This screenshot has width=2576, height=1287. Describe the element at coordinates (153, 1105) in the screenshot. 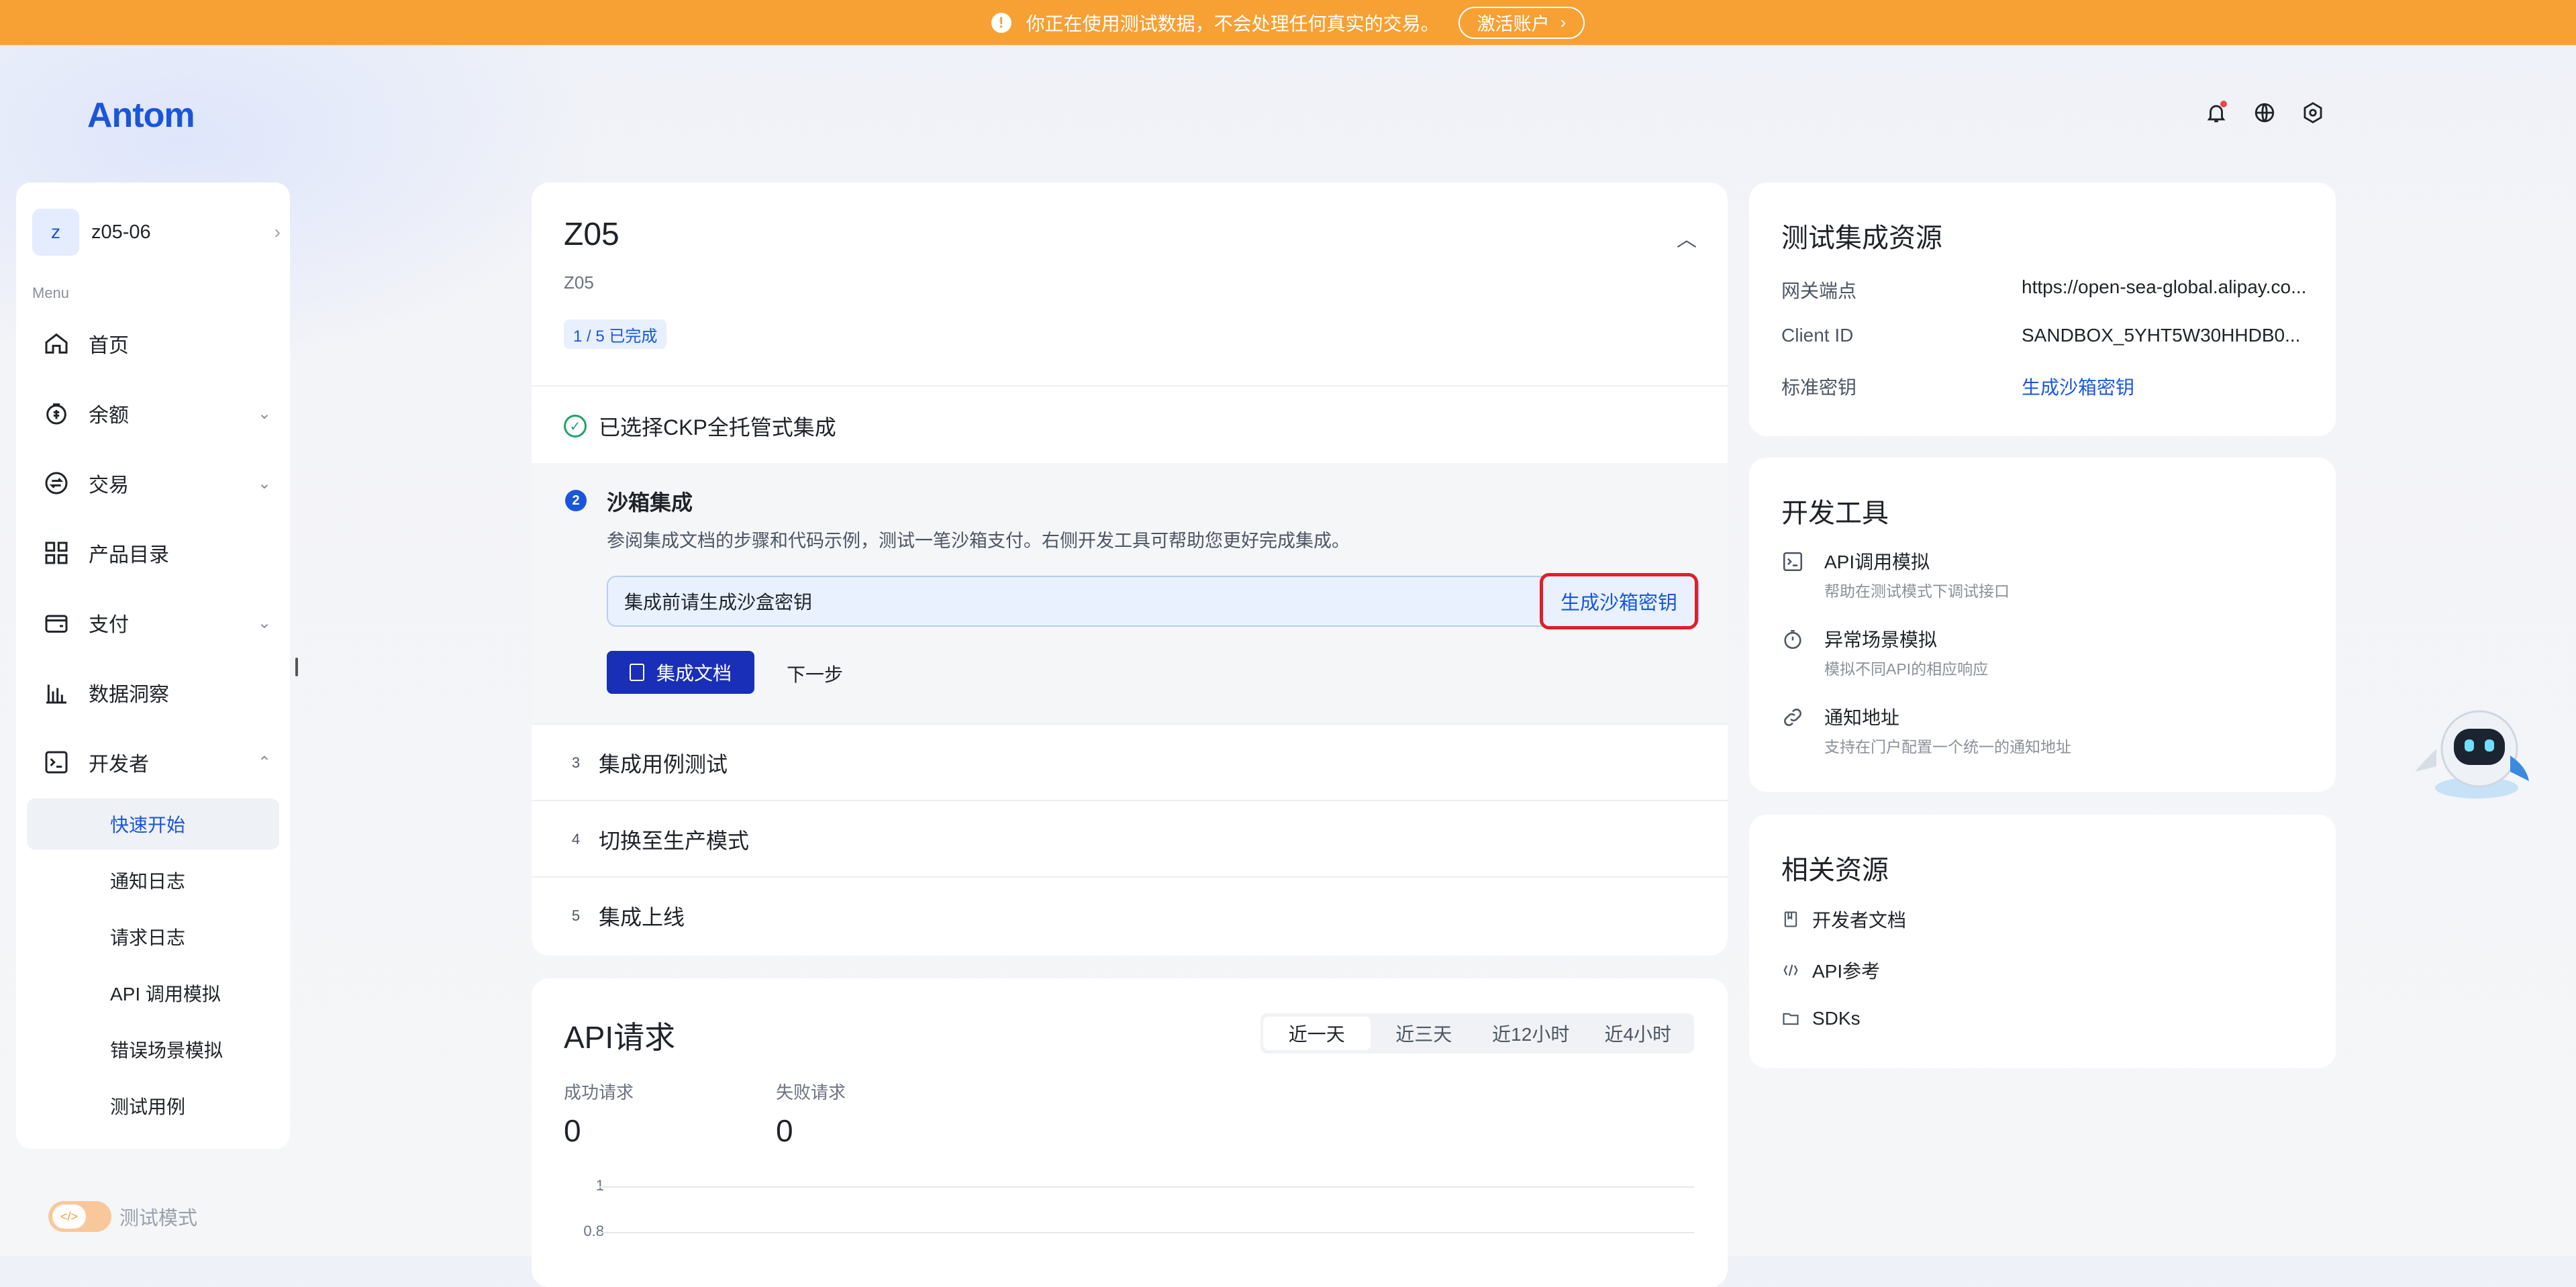

I see `sub-item-test-cases: 测试用例` at that location.